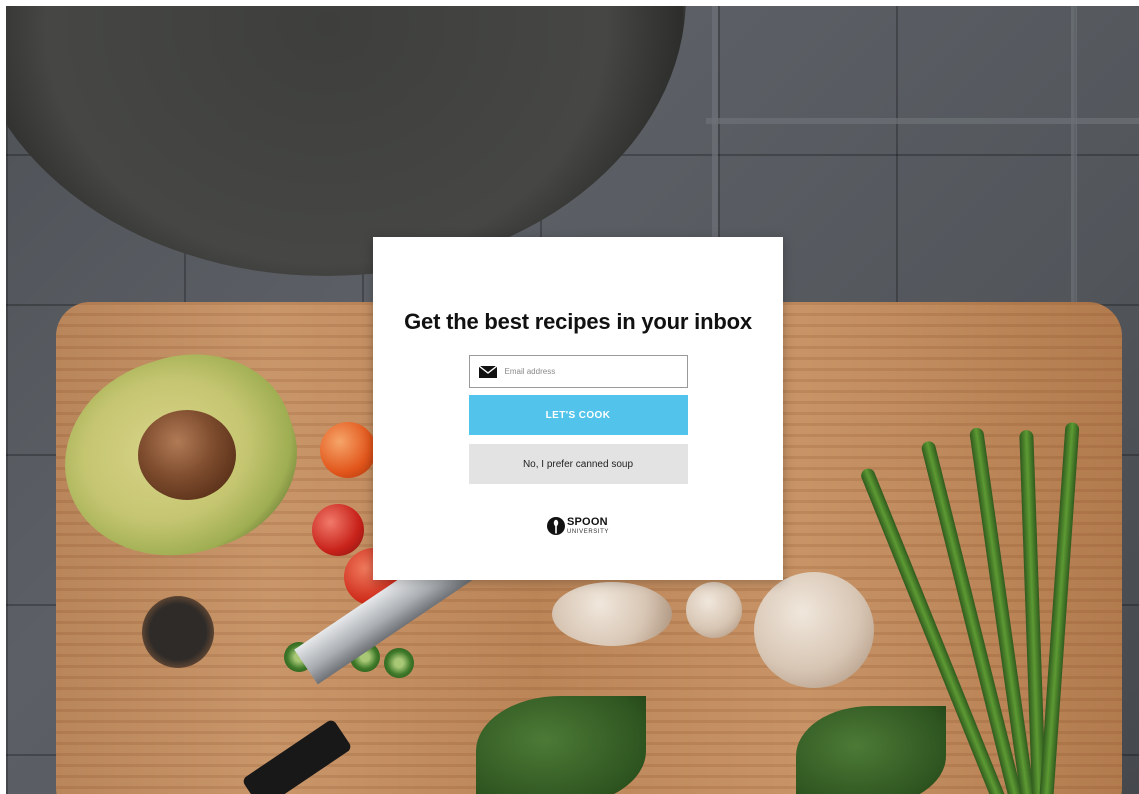  Describe the element at coordinates (178, 632) in the screenshot. I see `board-hole` at that location.